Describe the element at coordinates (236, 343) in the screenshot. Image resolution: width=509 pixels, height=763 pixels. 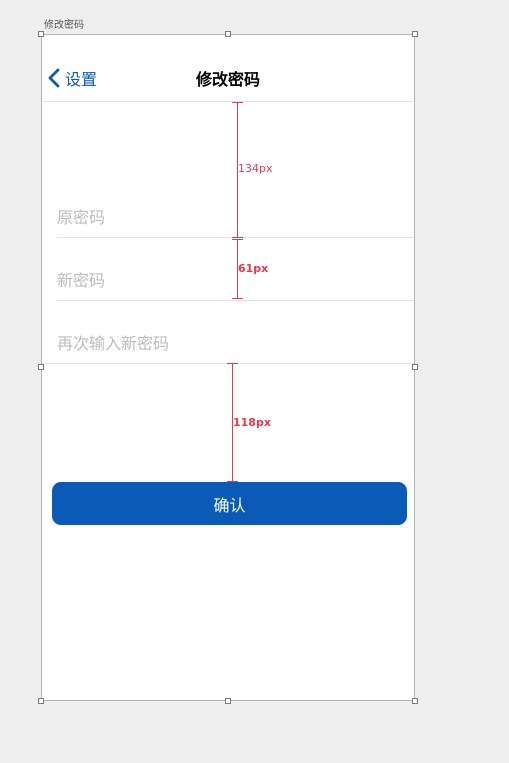
I see `confirm-password-field` at that location.